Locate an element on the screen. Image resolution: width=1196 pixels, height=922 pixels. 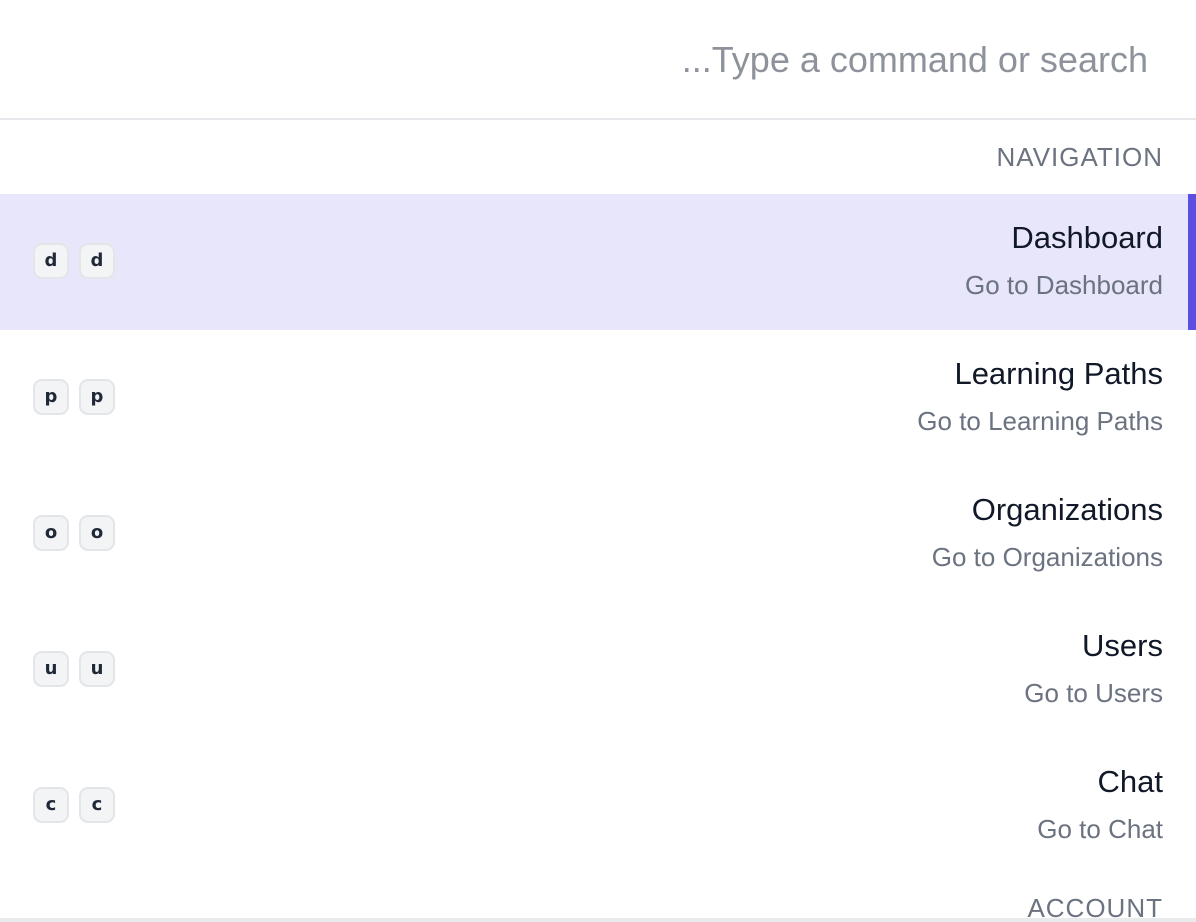
command-item-subtitle: Go to Dashboard is located at coordinates (1063, 285).